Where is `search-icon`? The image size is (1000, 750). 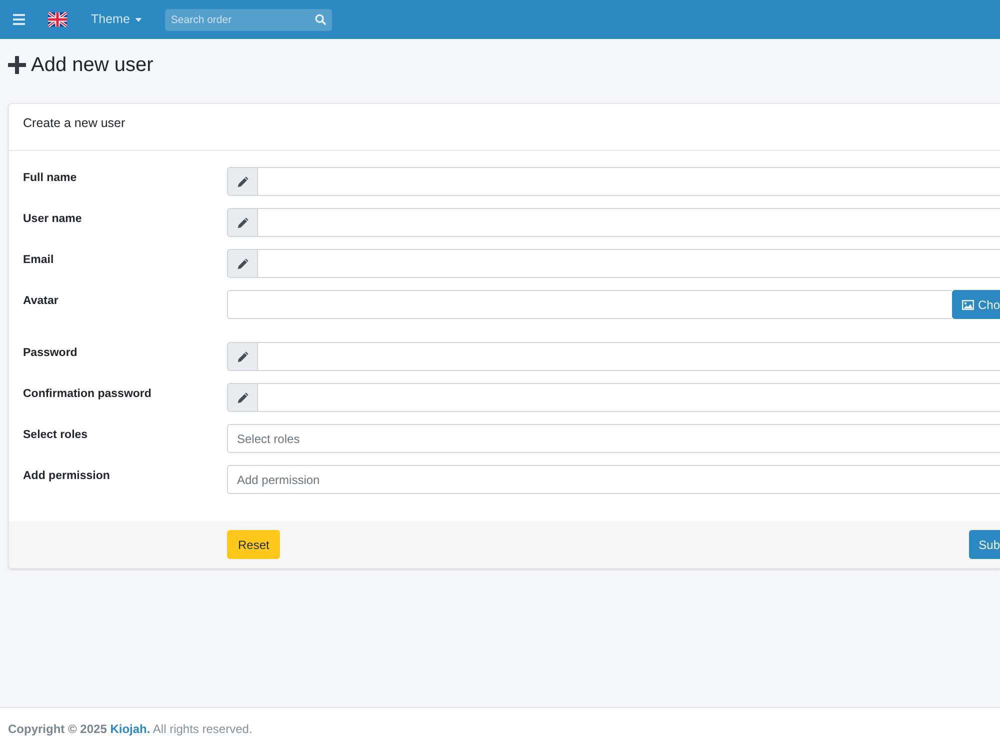
search-icon is located at coordinates (320, 19).